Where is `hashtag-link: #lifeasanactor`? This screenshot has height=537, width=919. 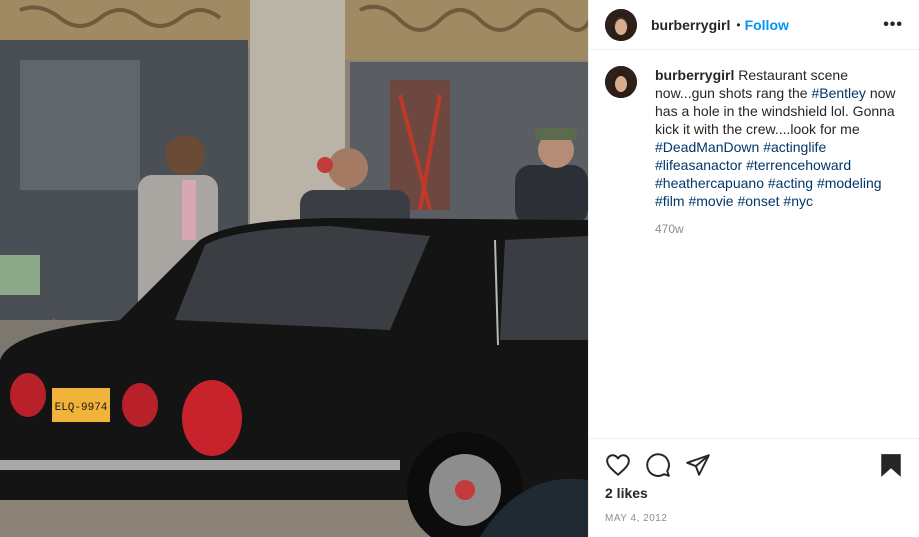 hashtag-link: #lifeasanactor is located at coordinates (698, 165).